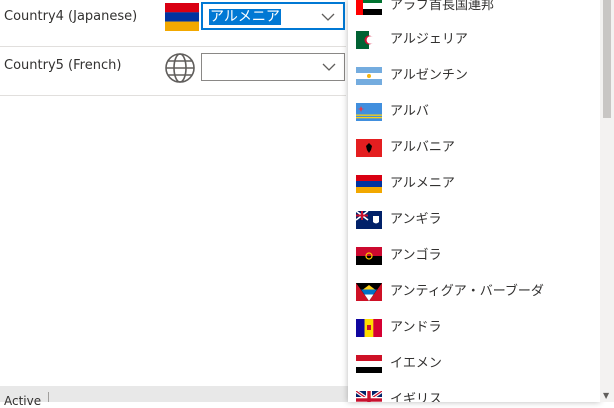 This screenshot has width=614, height=408. What do you see at coordinates (474, 392) in the screenshot?
I see `dropdown-item-uk: イギリス` at bounding box center [474, 392].